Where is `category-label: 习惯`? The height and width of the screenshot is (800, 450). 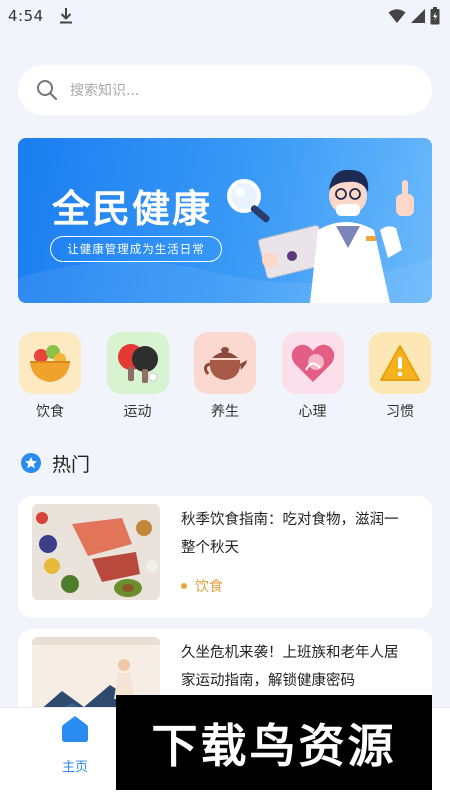 category-label: 习惯 is located at coordinates (400, 412).